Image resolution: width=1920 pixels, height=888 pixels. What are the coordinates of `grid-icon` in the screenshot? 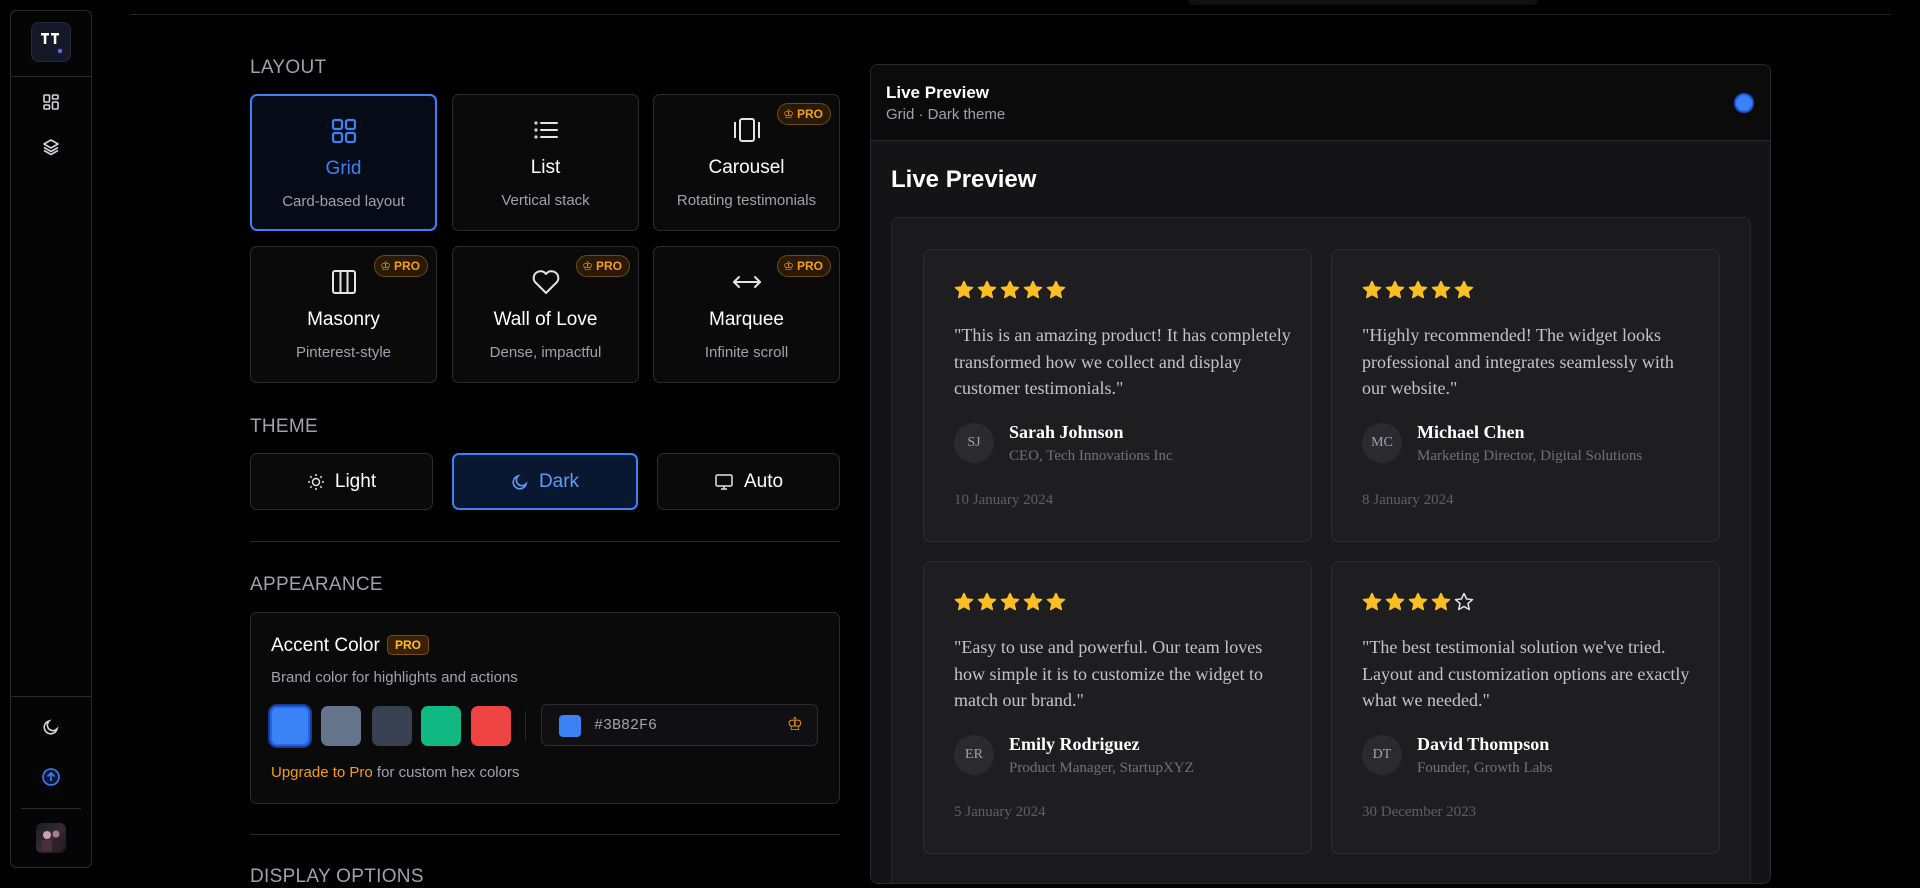 It's located at (343, 131).